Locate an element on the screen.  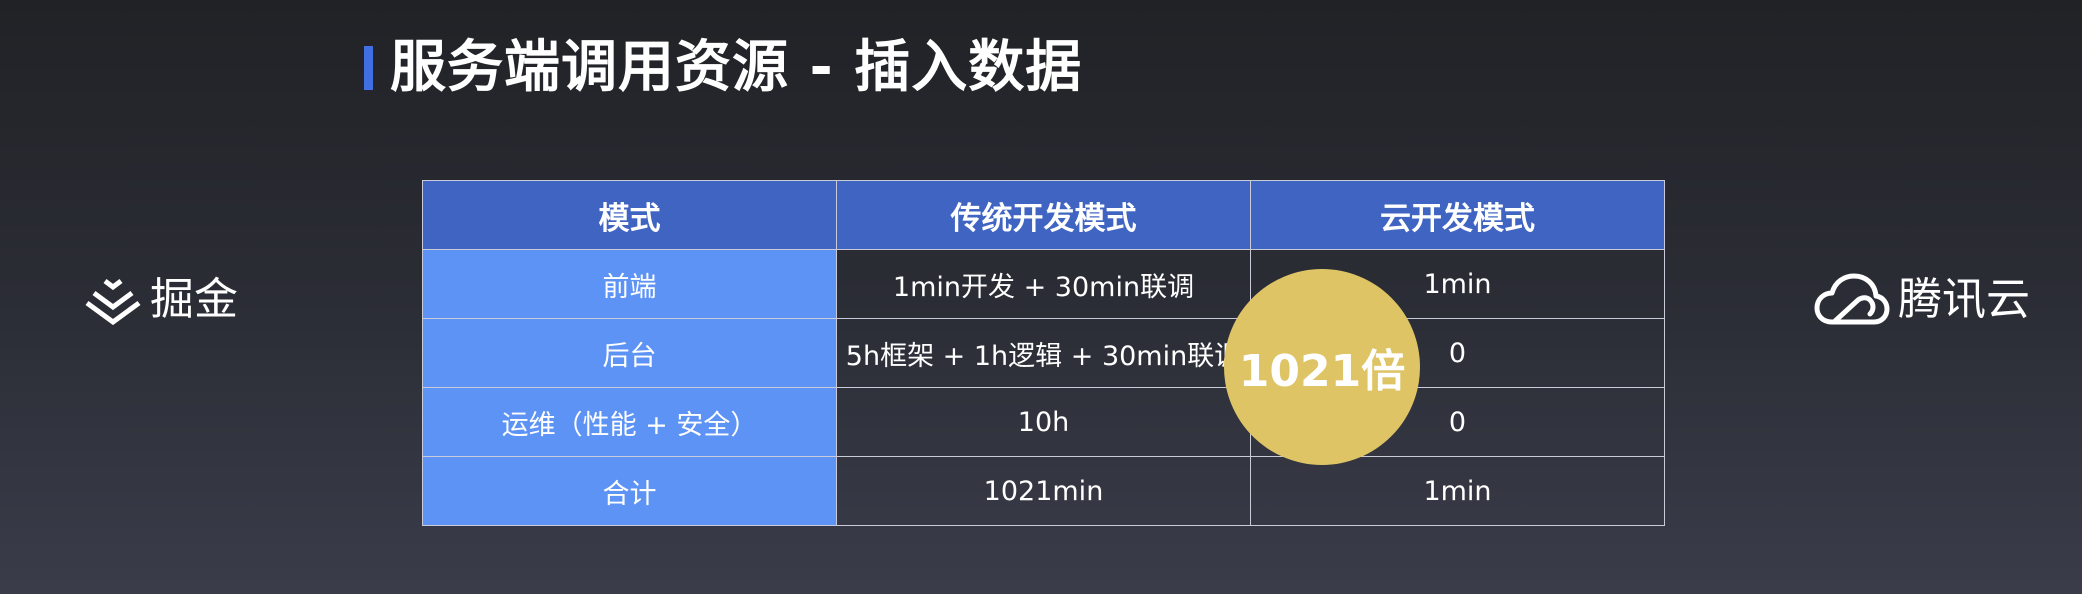
traditional-cell: 5h框架 + 1h逻辑 + 30min联调 is located at coordinates (1043, 353).